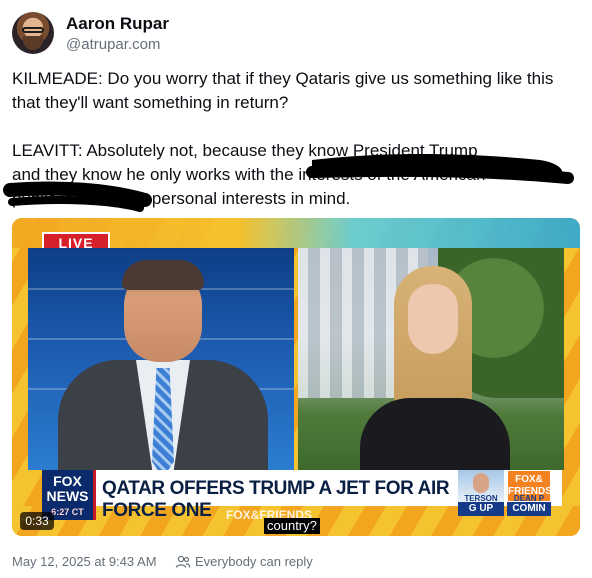  What do you see at coordinates (84, 561) in the screenshot?
I see `post-date: May 12, 2025 at 9:43 AM` at bounding box center [84, 561].